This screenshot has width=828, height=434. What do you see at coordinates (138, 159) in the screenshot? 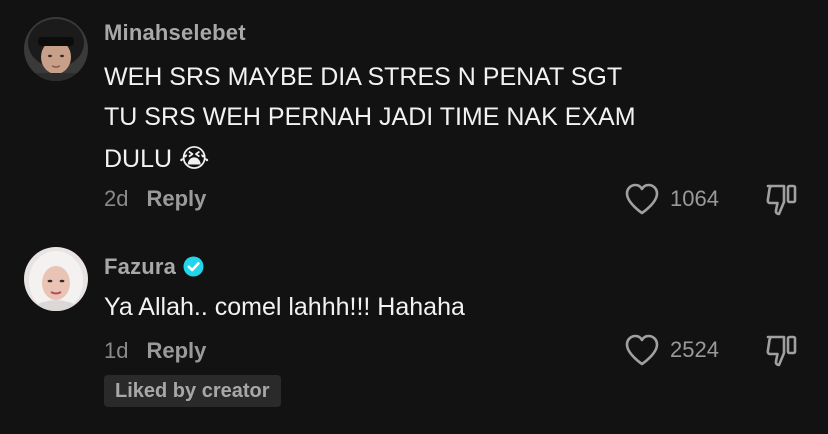
I see `comment-line-text: DULU` at bounding box center [138, 159].